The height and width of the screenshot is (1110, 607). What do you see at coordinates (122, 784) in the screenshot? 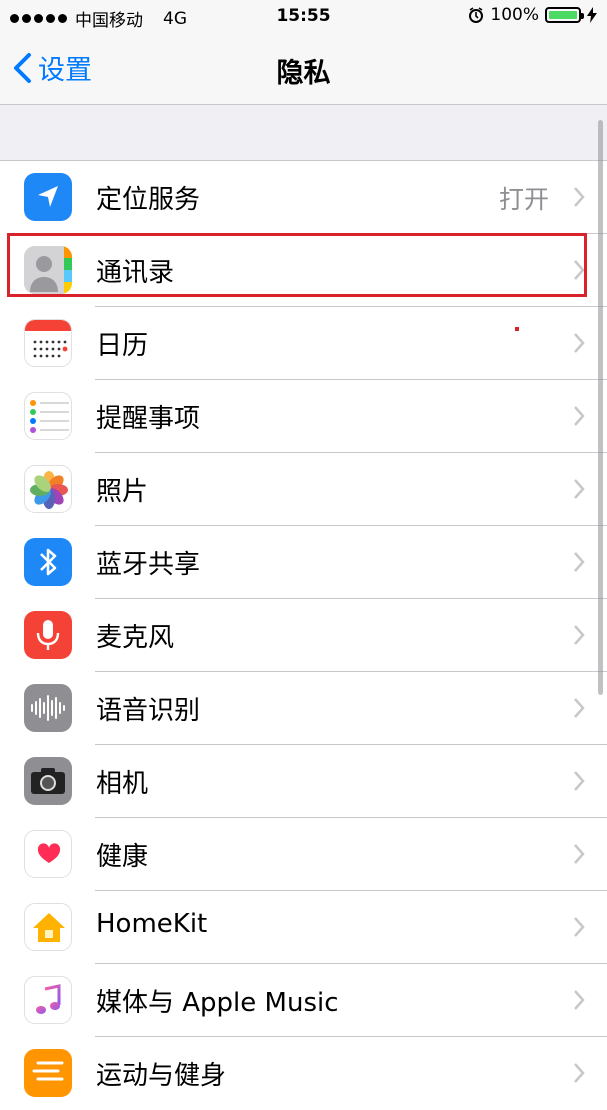
I see `row-label: 相机` at bounding box center [122, 784].